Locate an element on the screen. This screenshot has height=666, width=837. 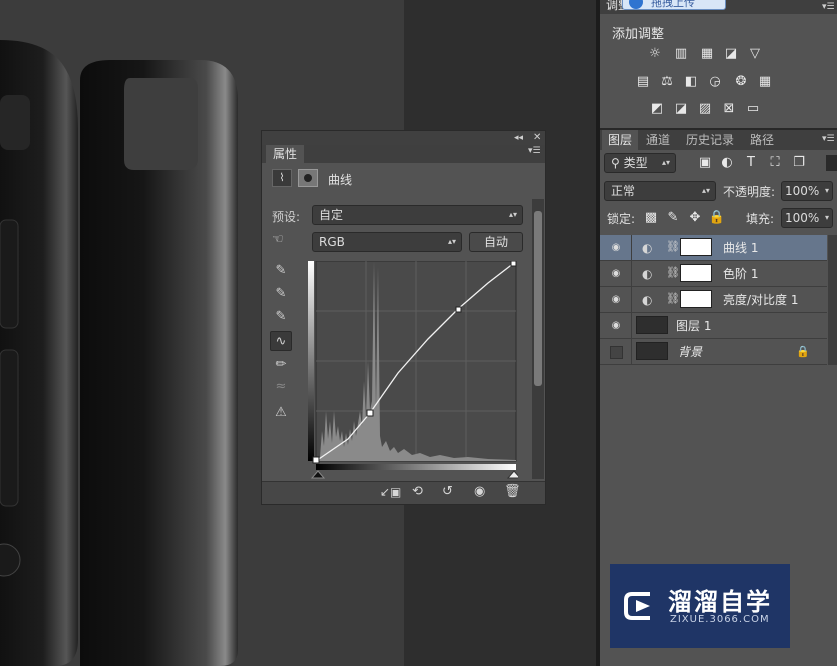
layer-row-curves: ◉ ◐ ⛓ 曲线 1 is located at coordinates (713, 248).